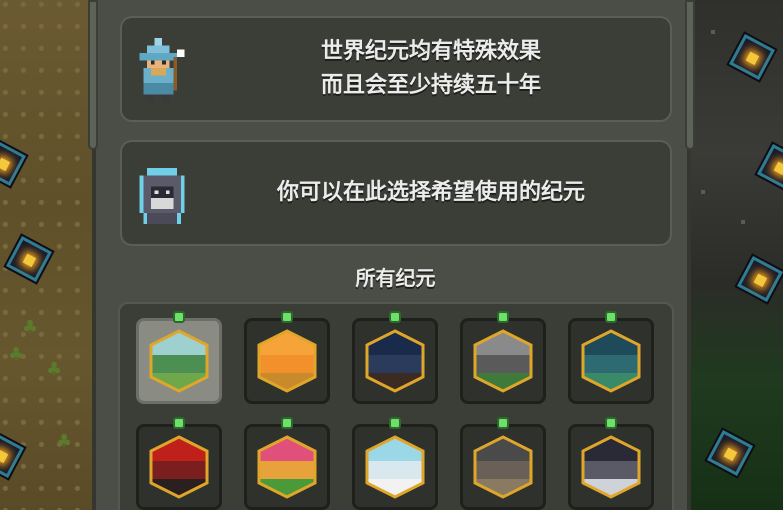 The width and height of the screenshot is (783, 510). What do you see at coordinates (431, 69) in the screenshot?
I see `dialog-text: 世界纪元均有特殊效果 而且会至少持续五十年` at bounding box center [431, 69].